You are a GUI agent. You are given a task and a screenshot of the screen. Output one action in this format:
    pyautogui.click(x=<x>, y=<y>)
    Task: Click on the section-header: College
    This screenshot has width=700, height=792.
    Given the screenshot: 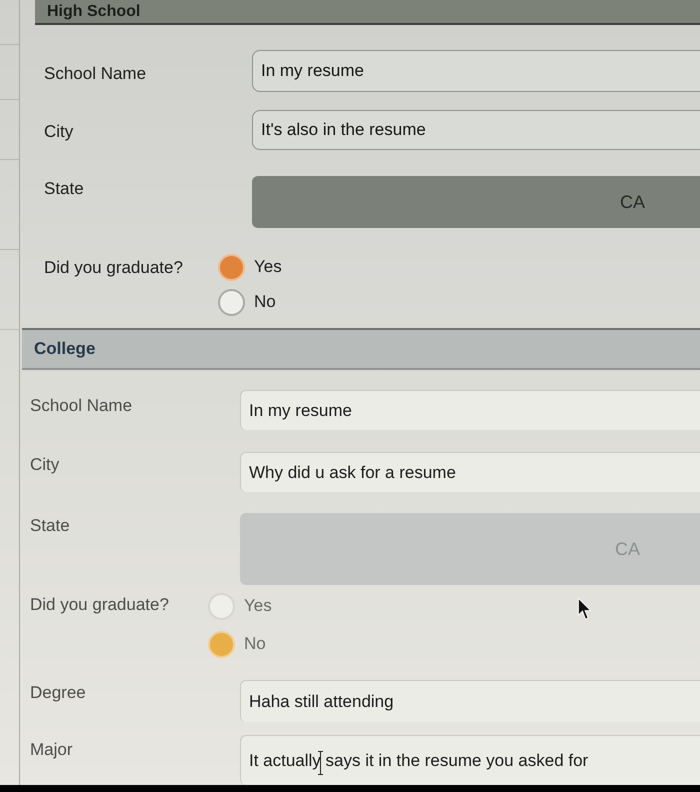 What is the action you would take?
    pyautogui.click(x=361, y=349)
    